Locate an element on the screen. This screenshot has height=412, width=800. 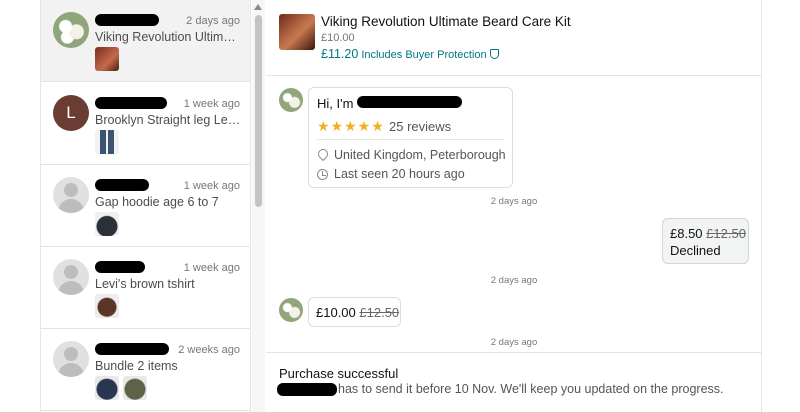
last-seen-row: Last seen 20 hours ago is located at coordinates (391, 174).